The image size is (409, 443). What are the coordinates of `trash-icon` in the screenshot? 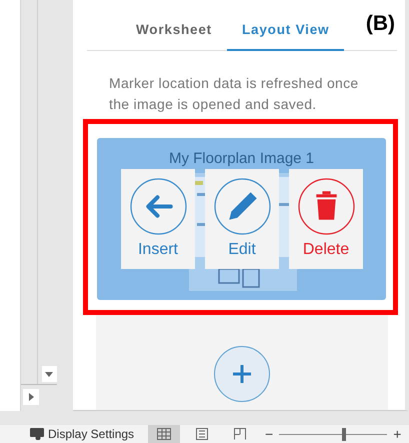 It's located at (326, 206).